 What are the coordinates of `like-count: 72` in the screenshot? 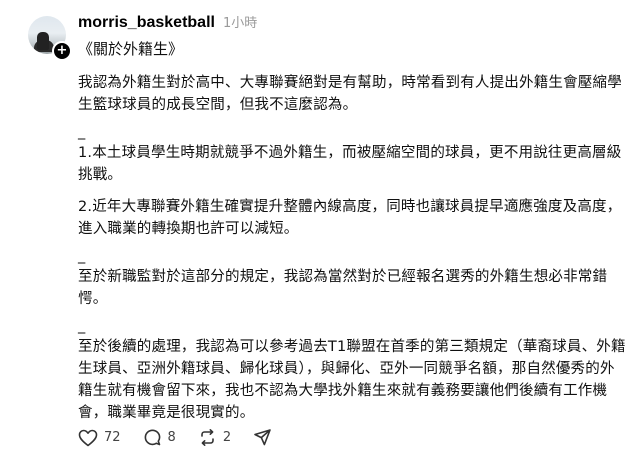 It's located at (112, 437).